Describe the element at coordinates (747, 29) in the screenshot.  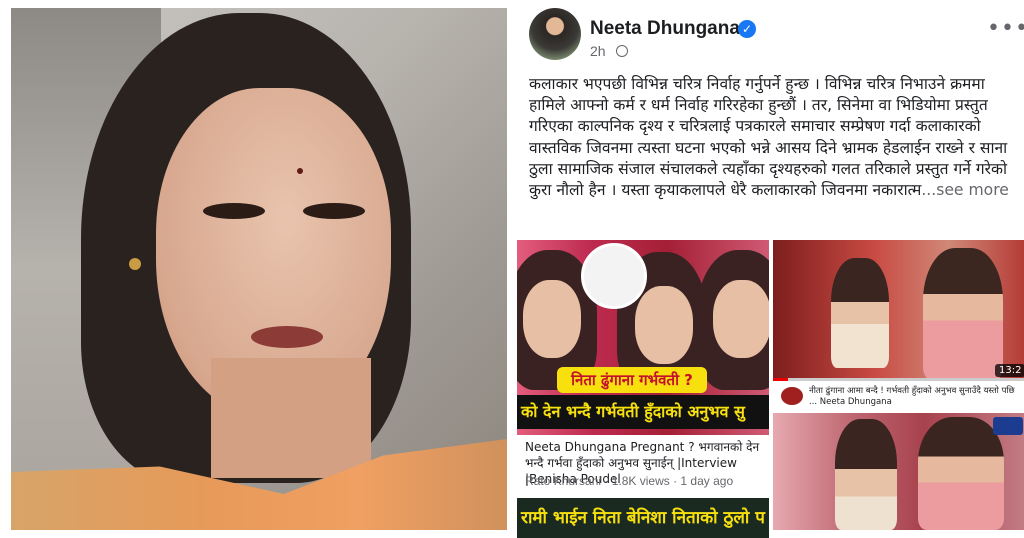
I see `verified-badge-icon: ✓` at that location.